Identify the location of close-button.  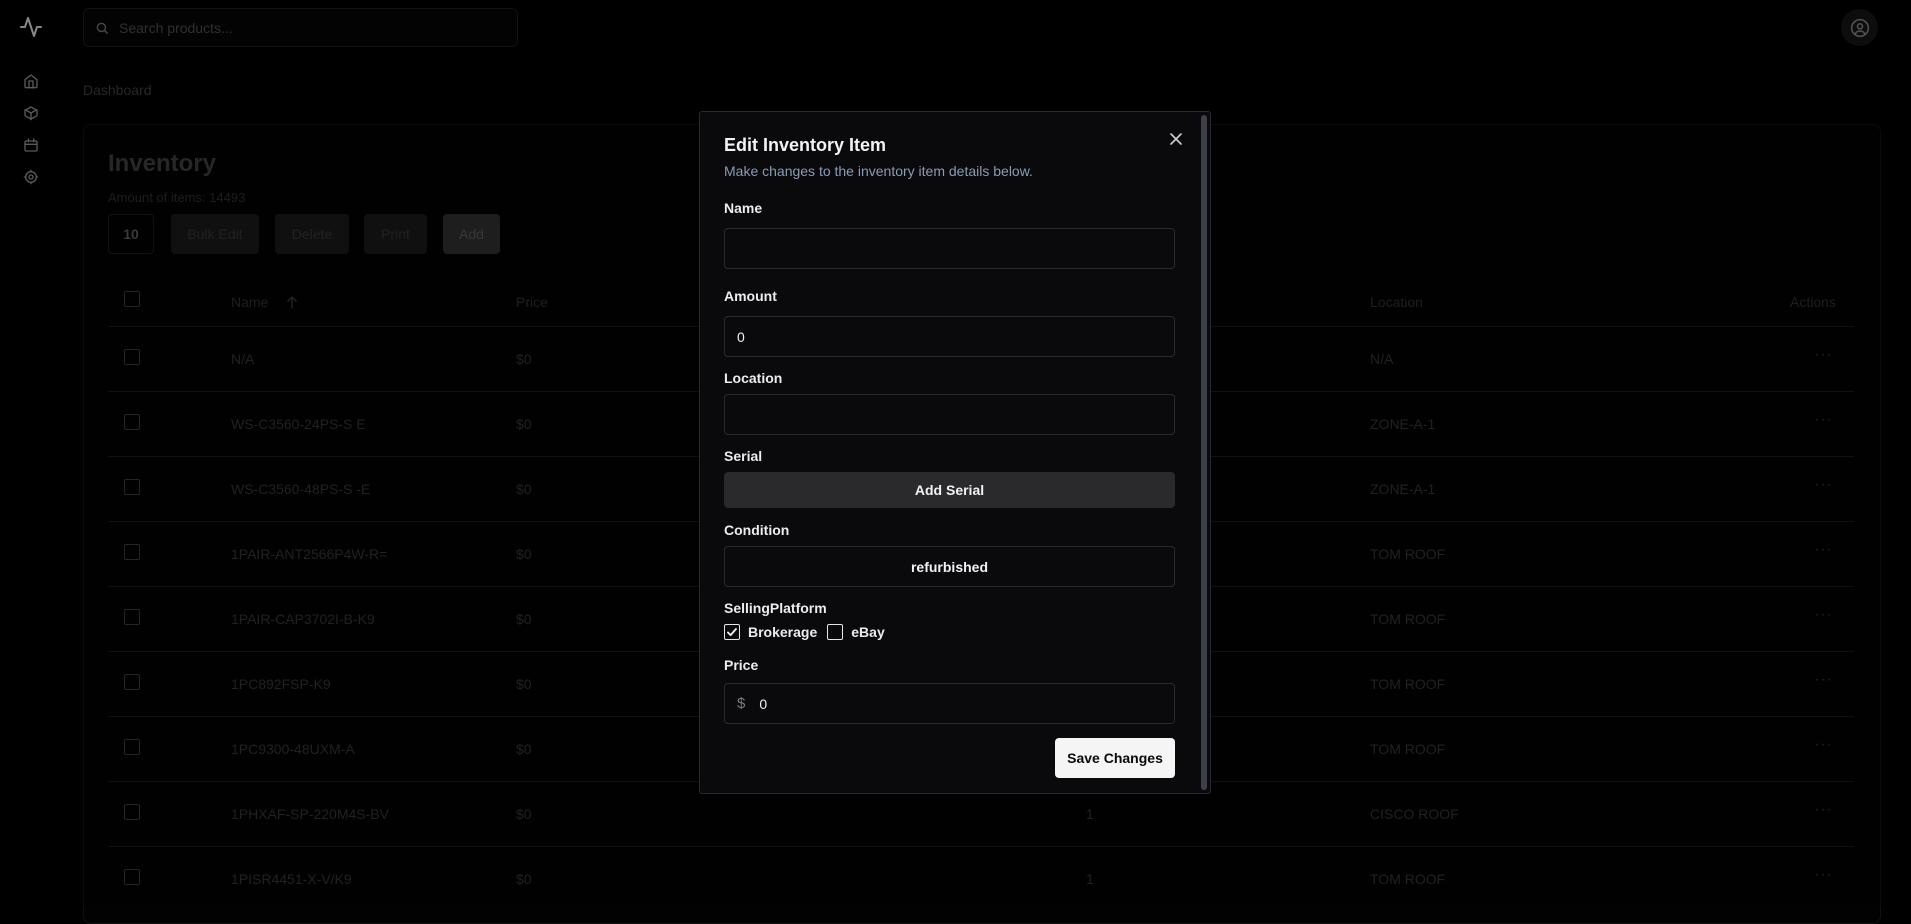
(1176, 139).